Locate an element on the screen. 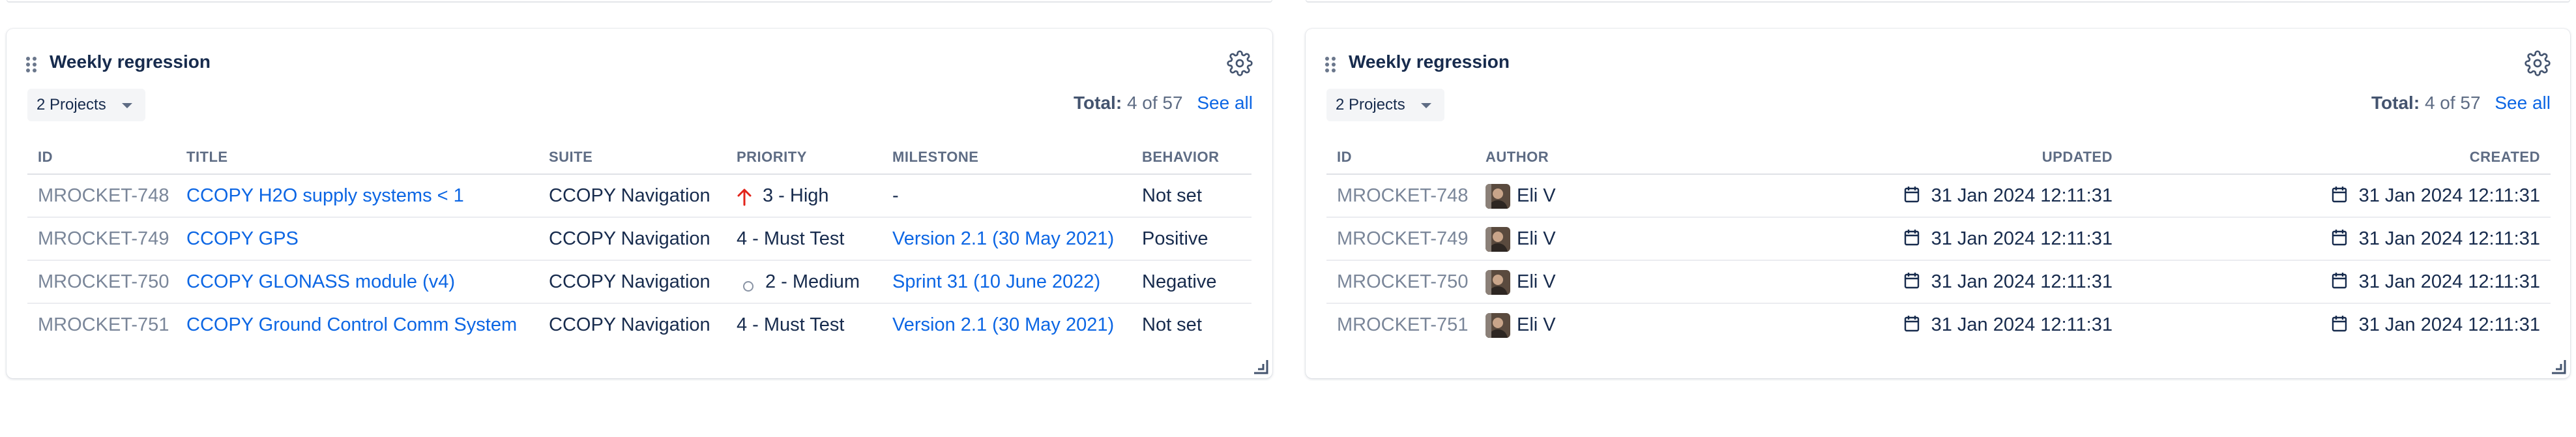 Image resolution: width=2576 pixels, height=437 pixels. row-title-link: CCOPY GLONASS module (v4) is located at coordinates (320, 282).